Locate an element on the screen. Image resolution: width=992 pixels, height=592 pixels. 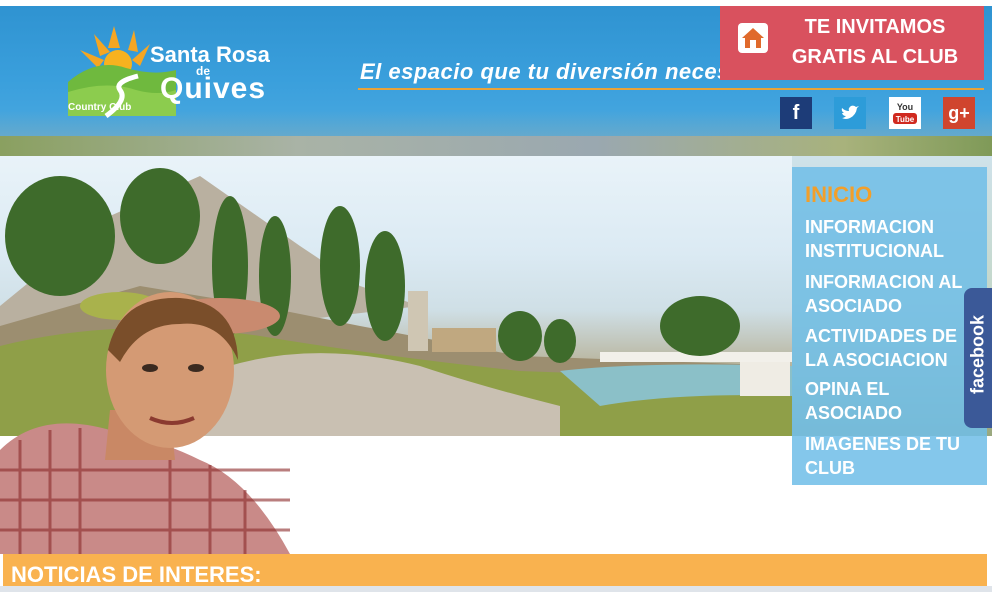
news-title: NOTICIAS DE INTERES: is located at coordinates (136, 574).